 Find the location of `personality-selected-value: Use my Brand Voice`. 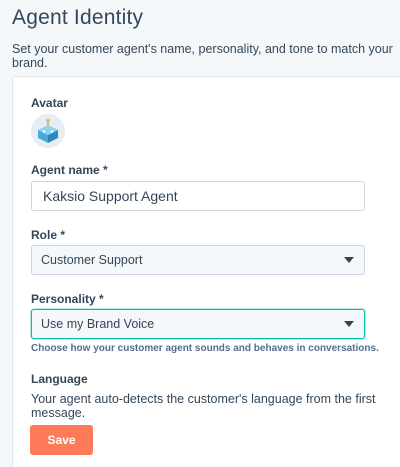

personality-selected-value: Use my Brand Voice is located at coordinates (98, 324).